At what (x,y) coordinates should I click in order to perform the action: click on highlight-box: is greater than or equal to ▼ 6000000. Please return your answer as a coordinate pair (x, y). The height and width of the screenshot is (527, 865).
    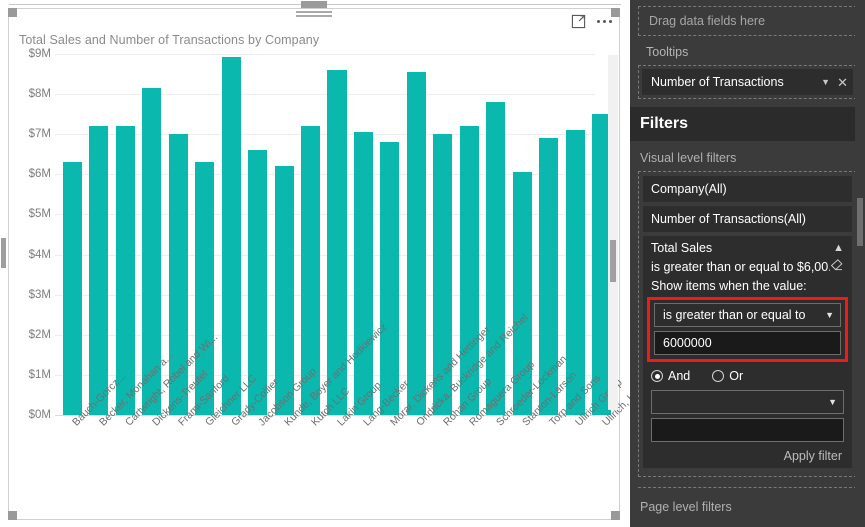
    Looking at the image, I should click on (747, 329).